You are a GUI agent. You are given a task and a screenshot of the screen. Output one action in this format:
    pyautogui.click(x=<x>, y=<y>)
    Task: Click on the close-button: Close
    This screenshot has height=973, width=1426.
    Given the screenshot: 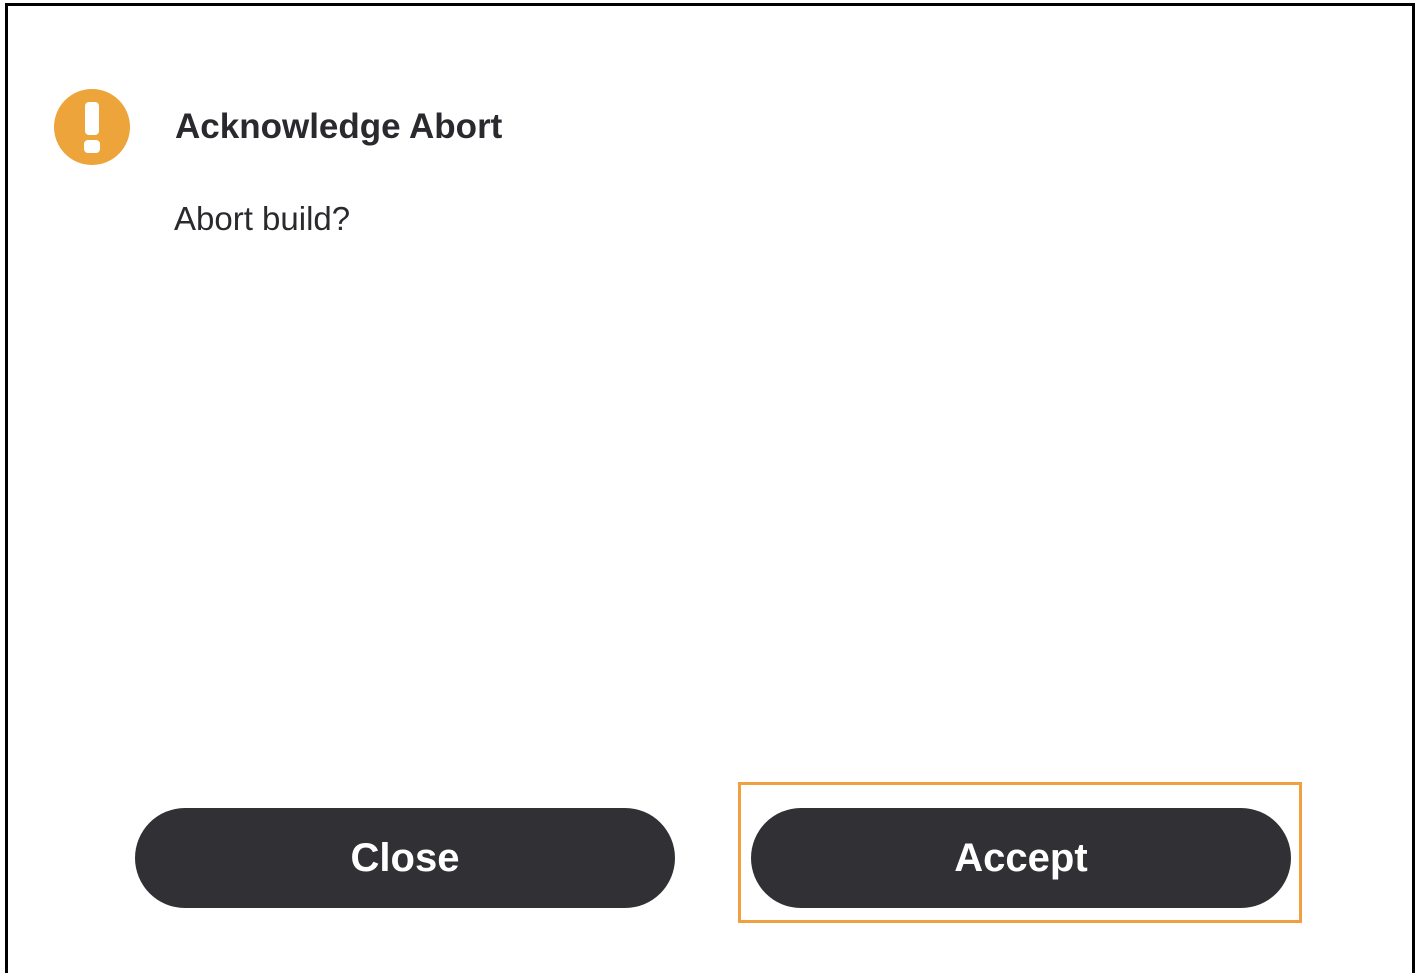 What is the action you would take?
    pyautogui.click(x=405, y=858)
    